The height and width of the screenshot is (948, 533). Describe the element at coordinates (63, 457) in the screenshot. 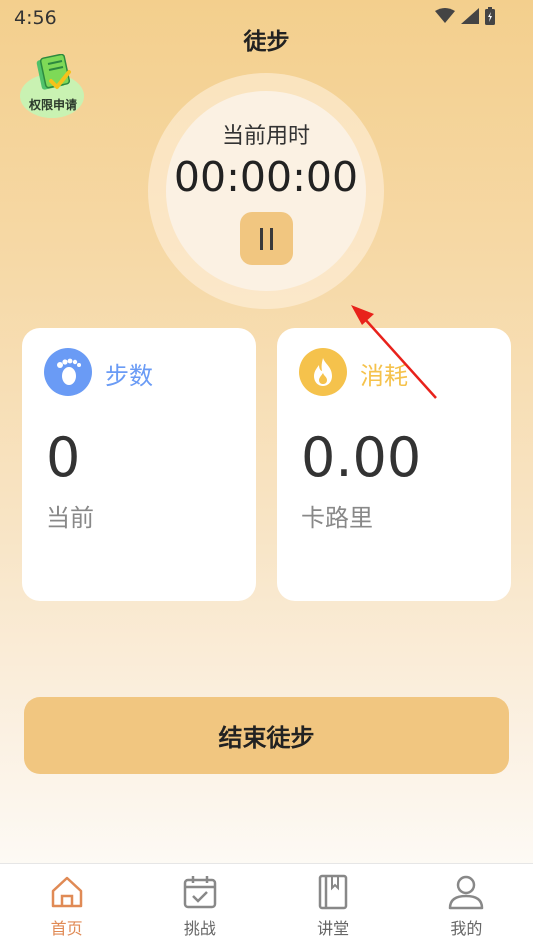

I see `steps-value: 0` at that location.